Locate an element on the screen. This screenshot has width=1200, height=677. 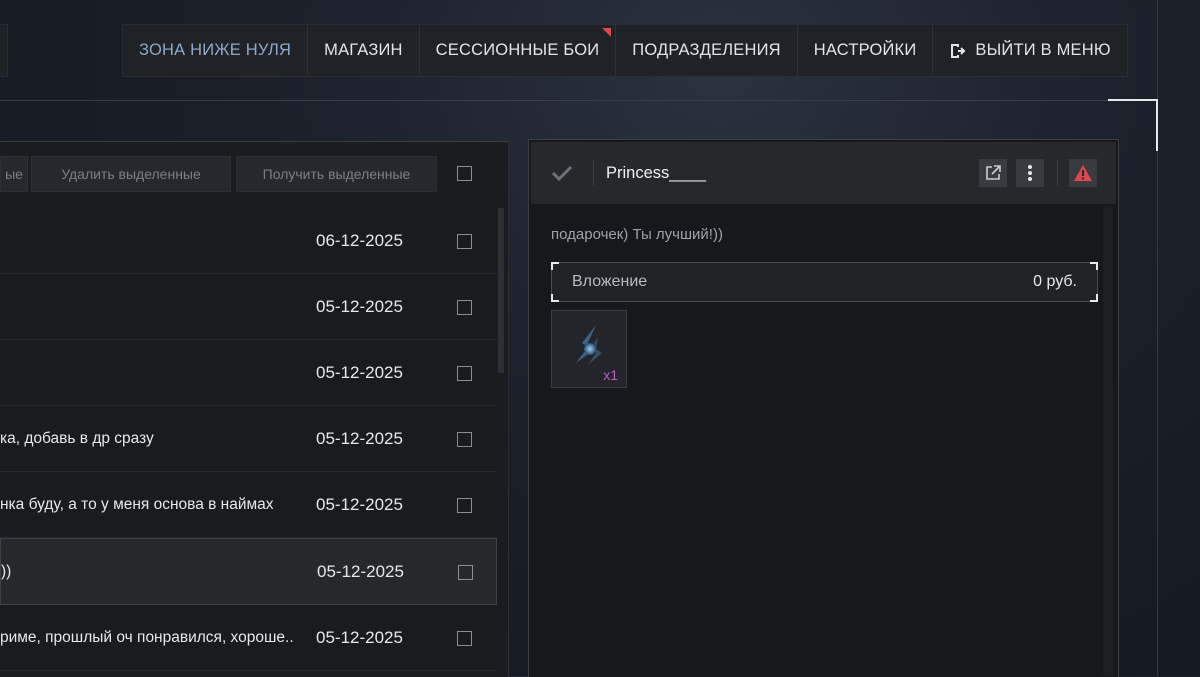
nav-exit-to-menu: ВЫЙТИ В МЕНЮ is located at coordinates (1030, 50).